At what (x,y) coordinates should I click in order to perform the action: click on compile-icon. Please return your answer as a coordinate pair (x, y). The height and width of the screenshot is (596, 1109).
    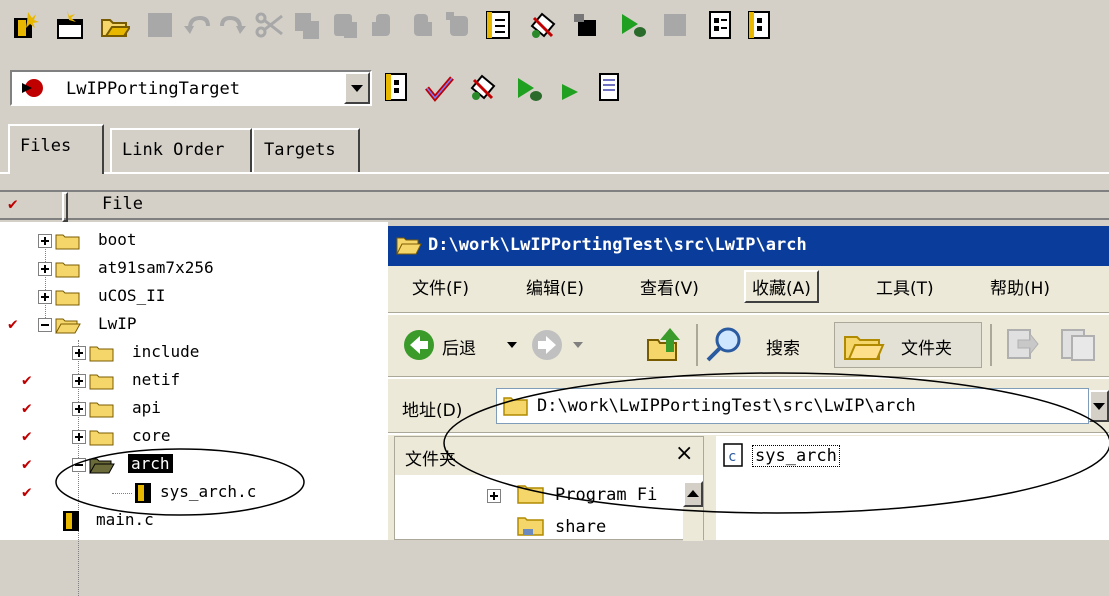
    Looking at the image, I should click on (498, 25).